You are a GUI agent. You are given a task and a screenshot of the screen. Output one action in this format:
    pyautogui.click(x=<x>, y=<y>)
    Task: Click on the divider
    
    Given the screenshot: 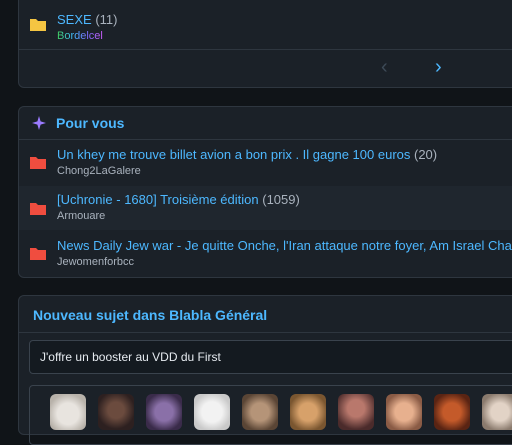 What is the action you would take?
    pyautogui.click(x=265, y=49)
    